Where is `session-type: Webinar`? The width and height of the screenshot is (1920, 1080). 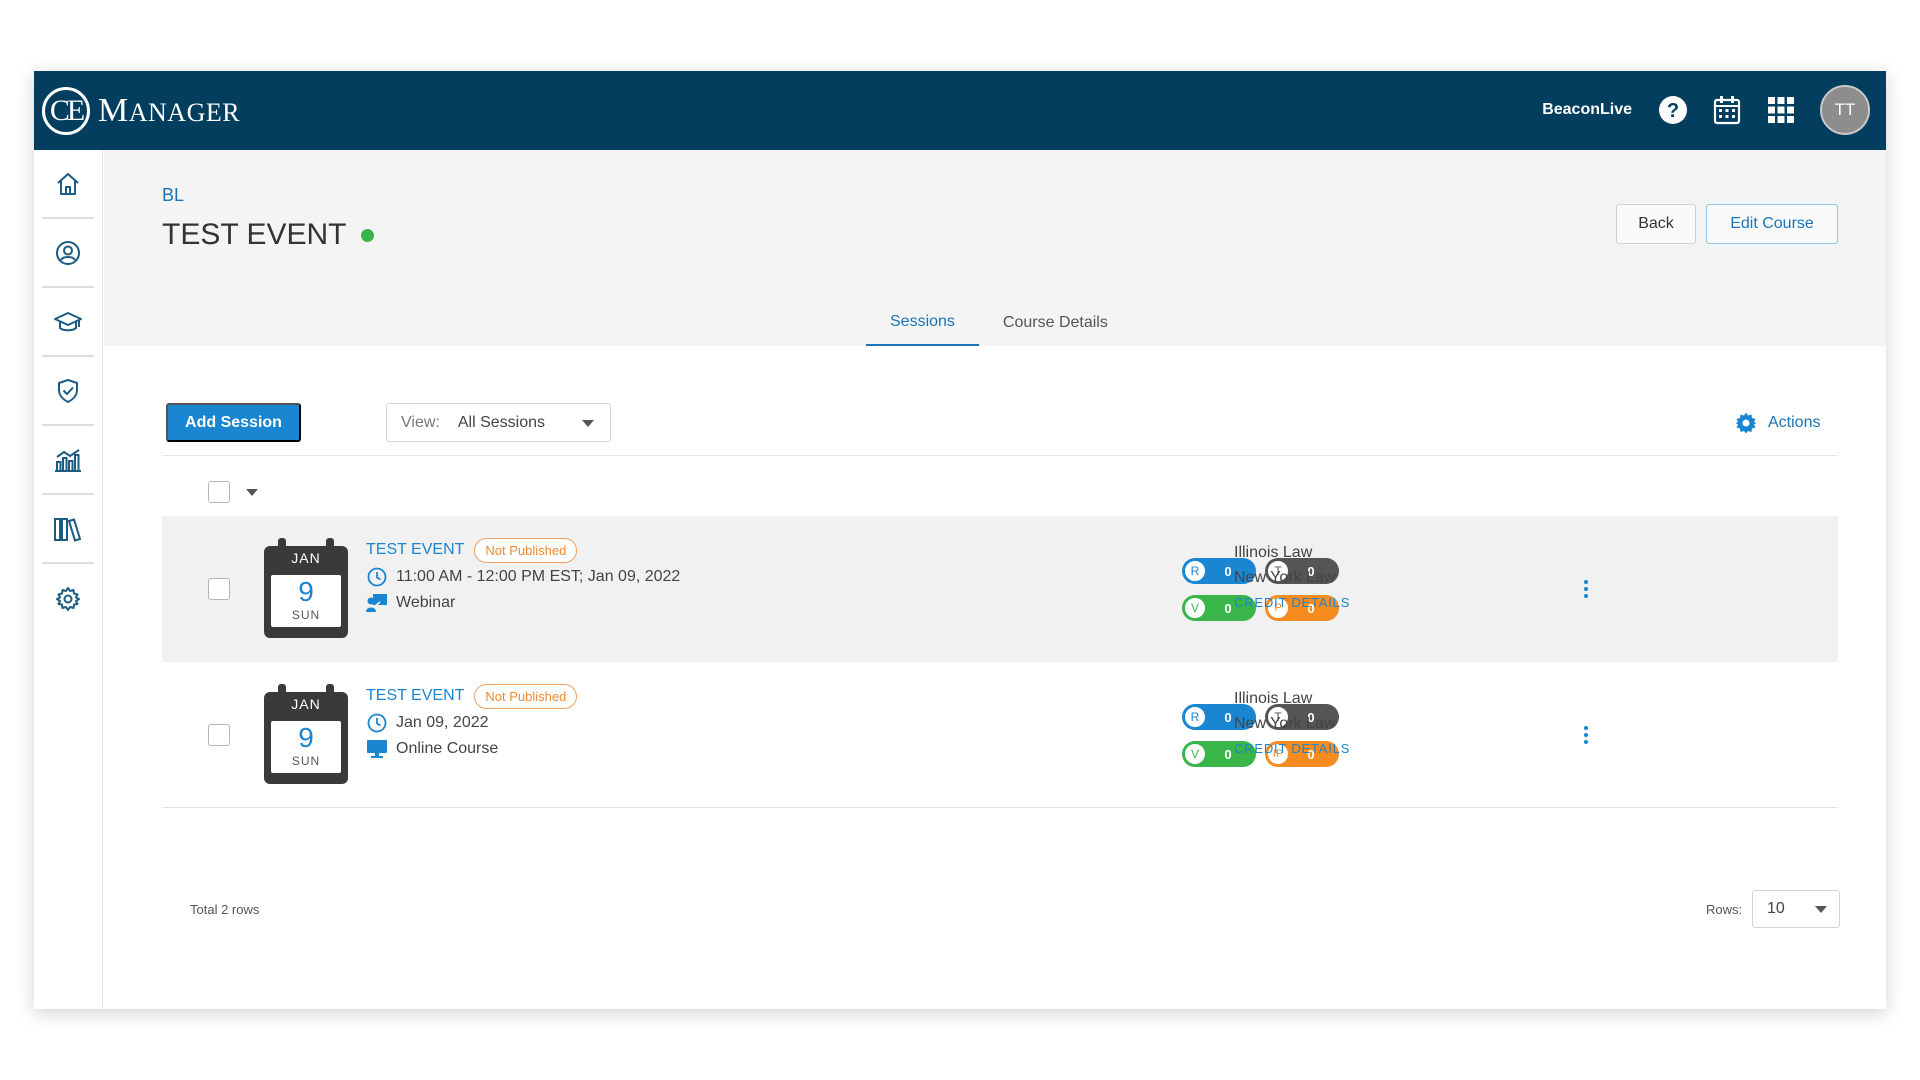 session-type: Webinar is located at coordinates (523, 603).